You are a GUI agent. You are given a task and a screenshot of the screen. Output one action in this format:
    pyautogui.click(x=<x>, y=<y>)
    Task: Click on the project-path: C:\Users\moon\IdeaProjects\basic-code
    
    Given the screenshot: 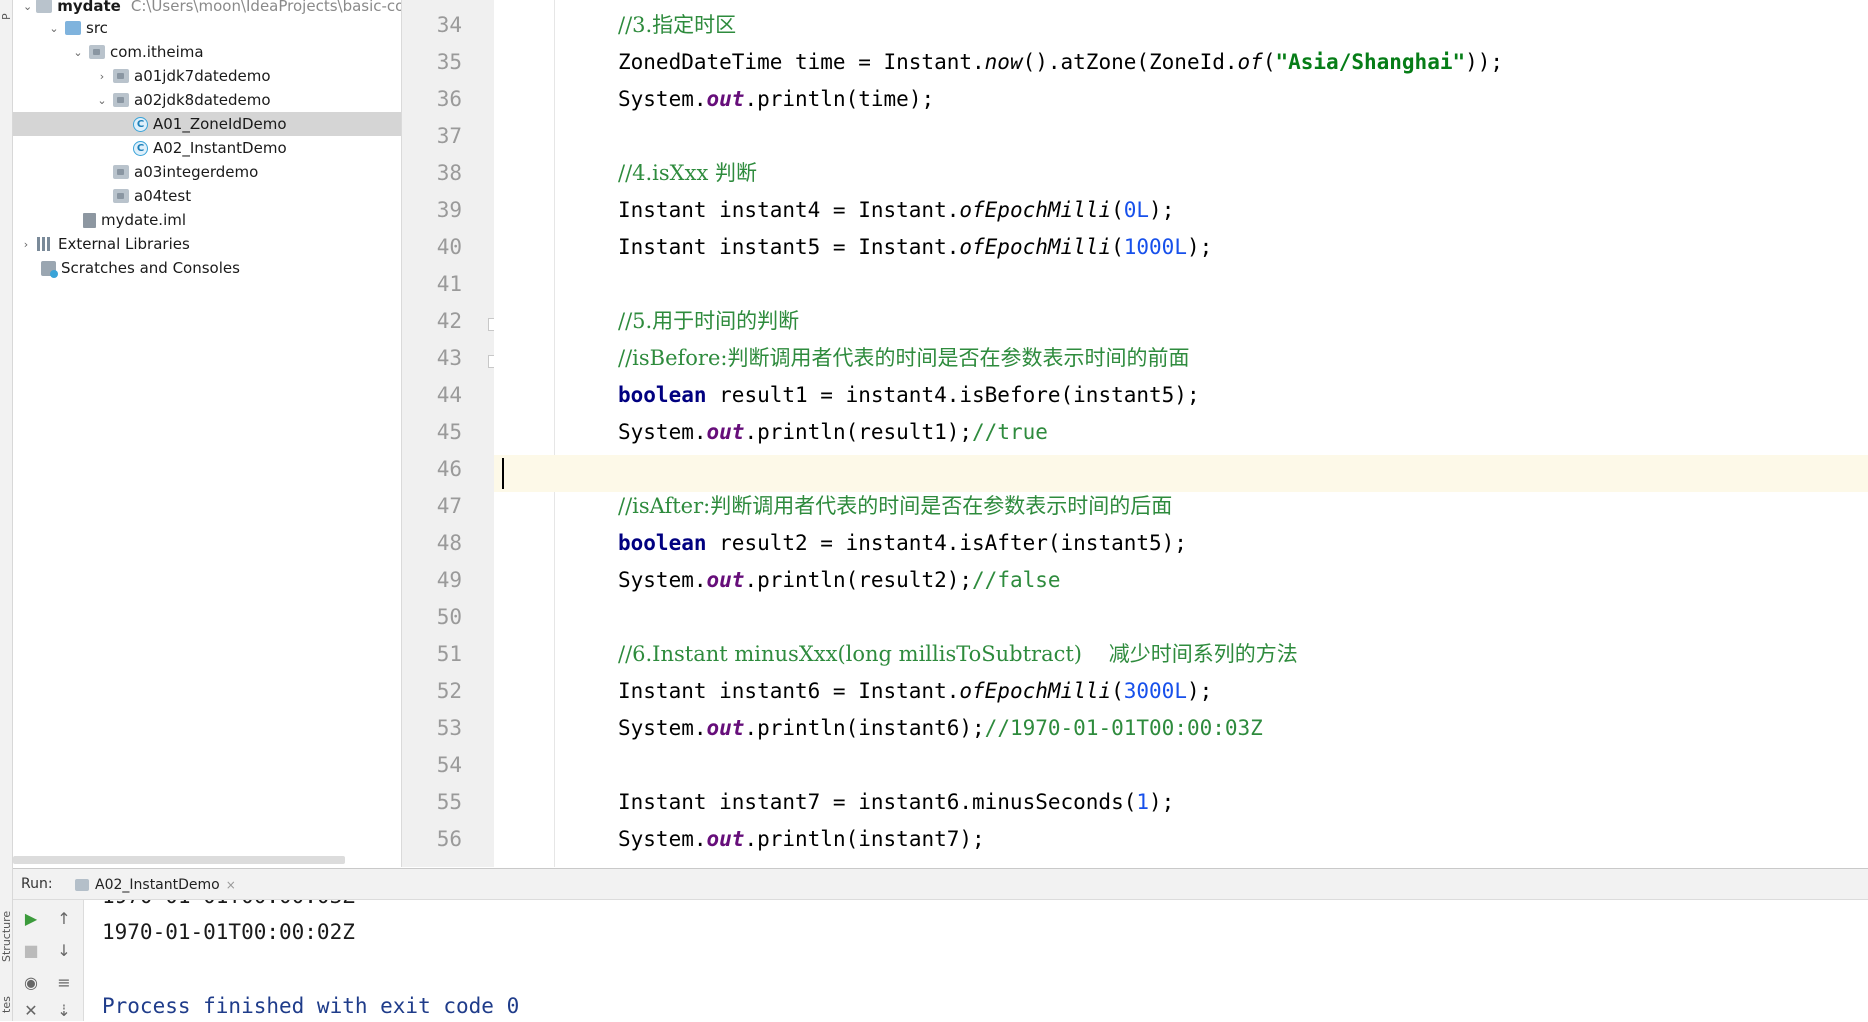 What is the action you would take?
    pyautogui.click(x=265, y=7)
    